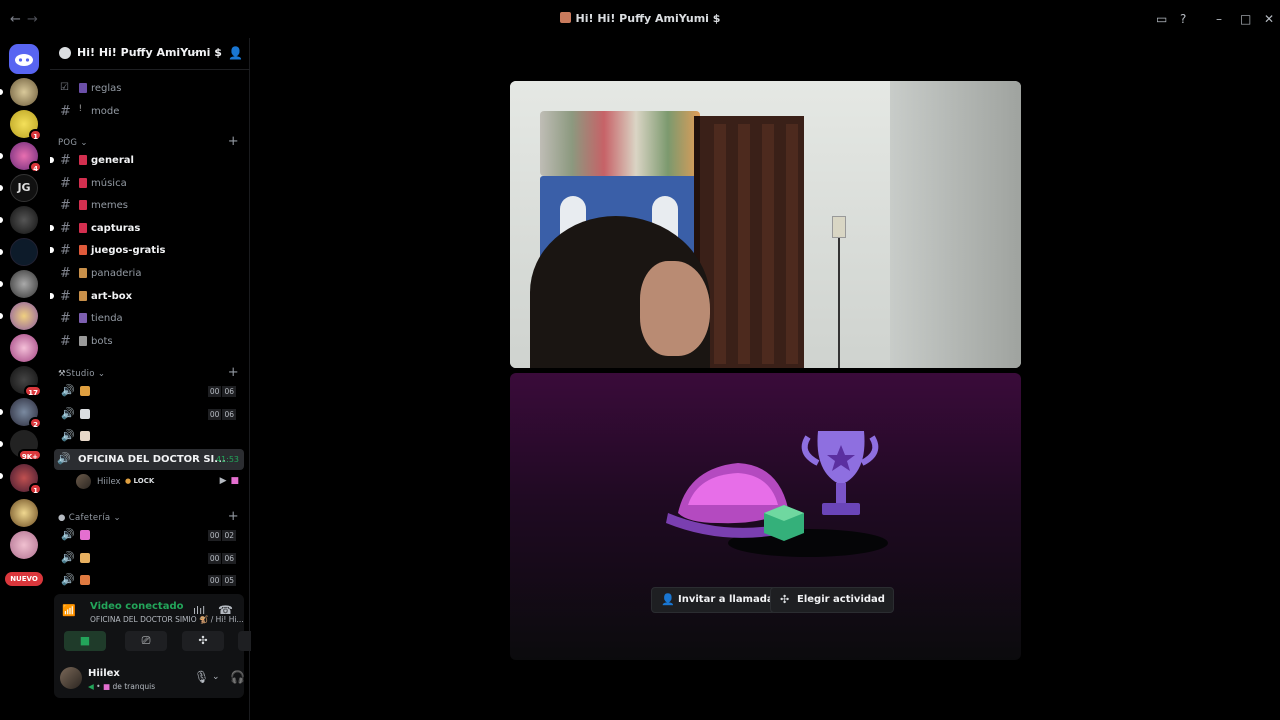 This screenshot has height=720, width=1280. What do you see at coordinates (26, 381) in the screenshot?
I see `server-icon-10: 17` at bounding box center [26, 381].